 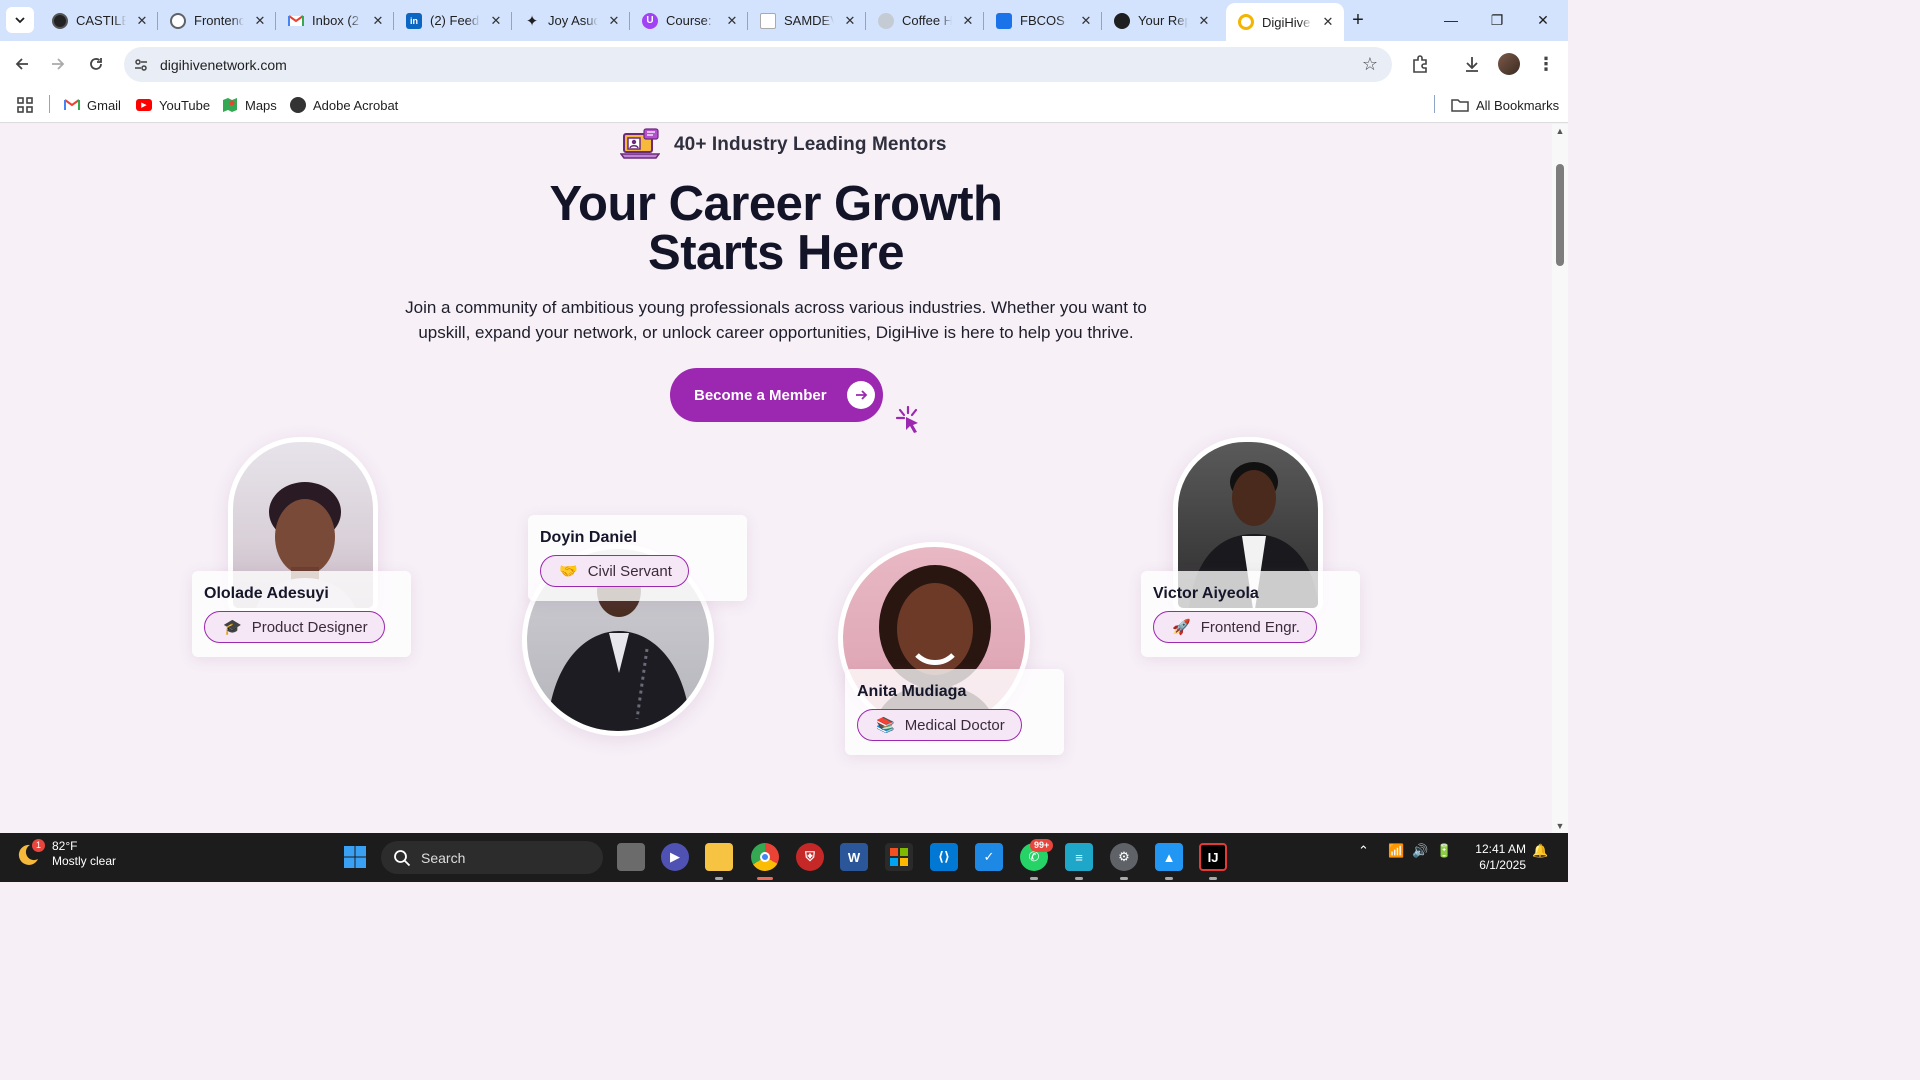 I want to click on weather-widget: 1 82°F Mostly clear, so click(x=67, y=854).